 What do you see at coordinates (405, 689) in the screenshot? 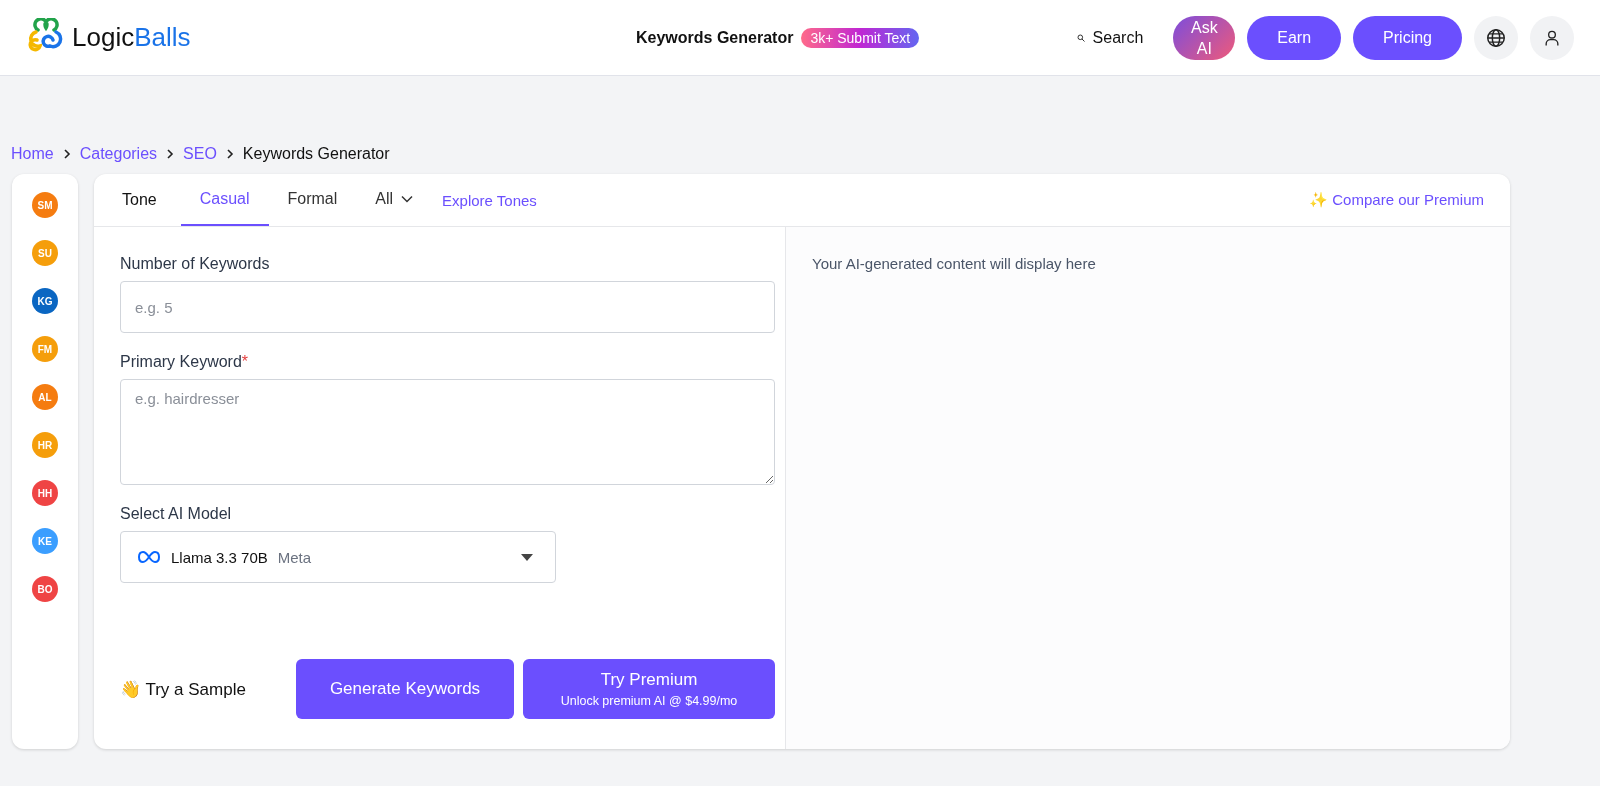
I see `generate-button: Generate Keywords` at bounding box center [405, 689].